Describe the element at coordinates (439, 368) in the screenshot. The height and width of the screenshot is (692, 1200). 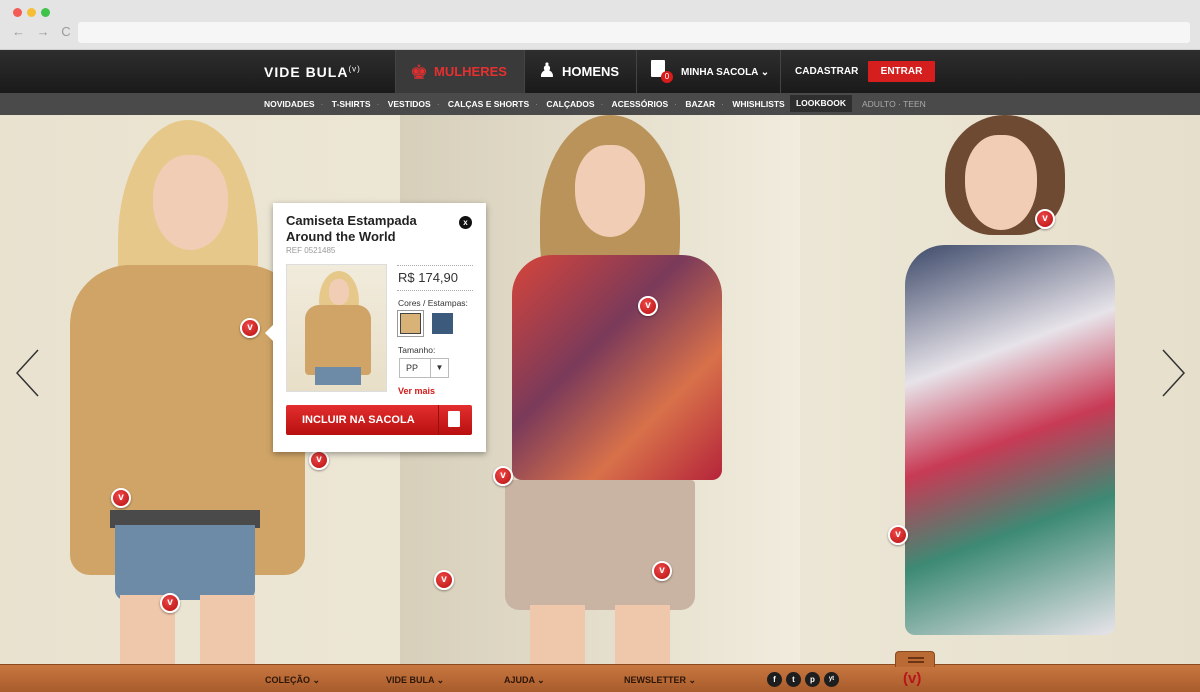
I see `dropdown-caret-icon: ▼` at that location.